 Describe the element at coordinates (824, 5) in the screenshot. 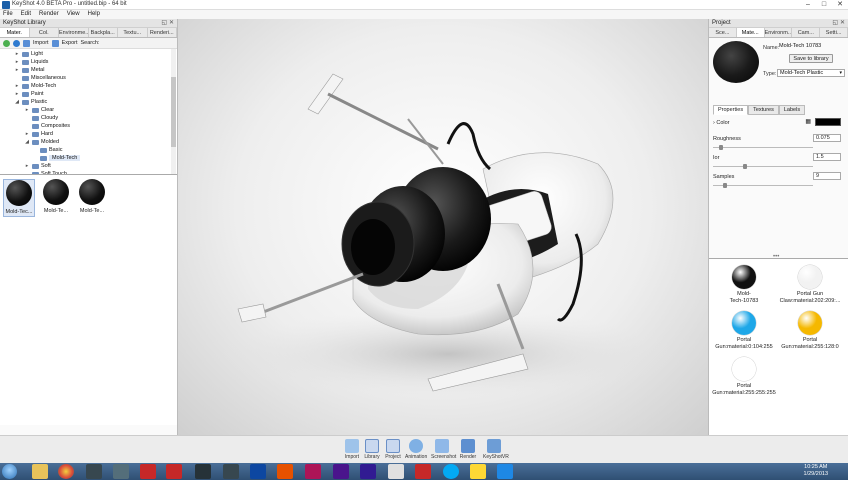

I see `maximize-icon: □` at that location.